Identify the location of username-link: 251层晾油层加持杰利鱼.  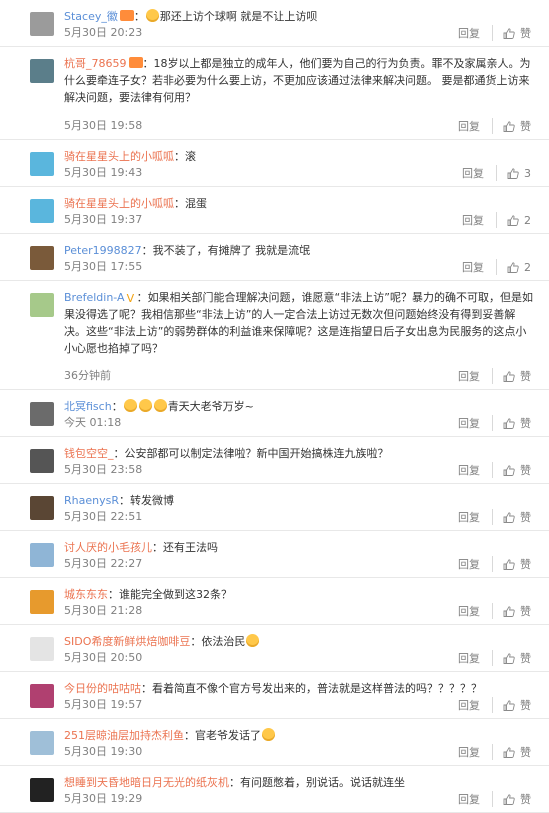
(124, 735).